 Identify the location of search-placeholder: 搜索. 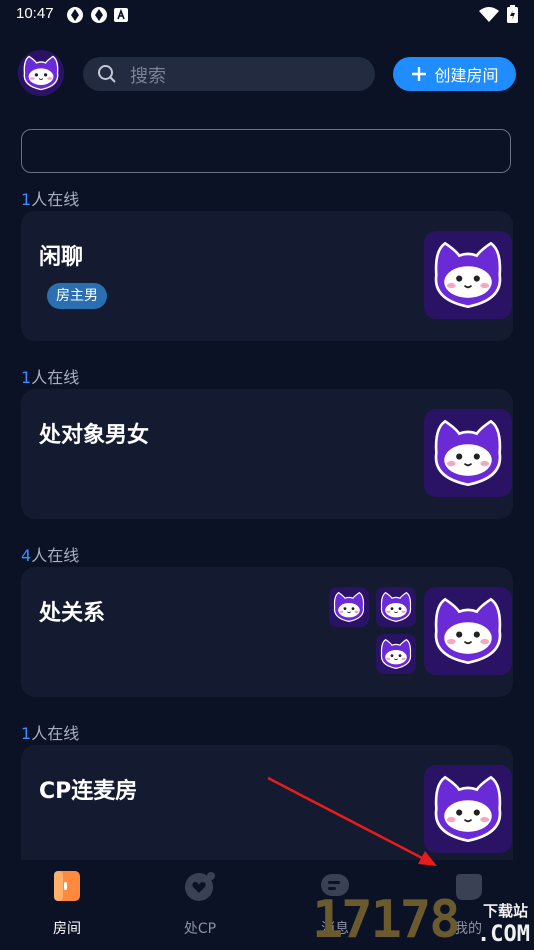
(148, 76).